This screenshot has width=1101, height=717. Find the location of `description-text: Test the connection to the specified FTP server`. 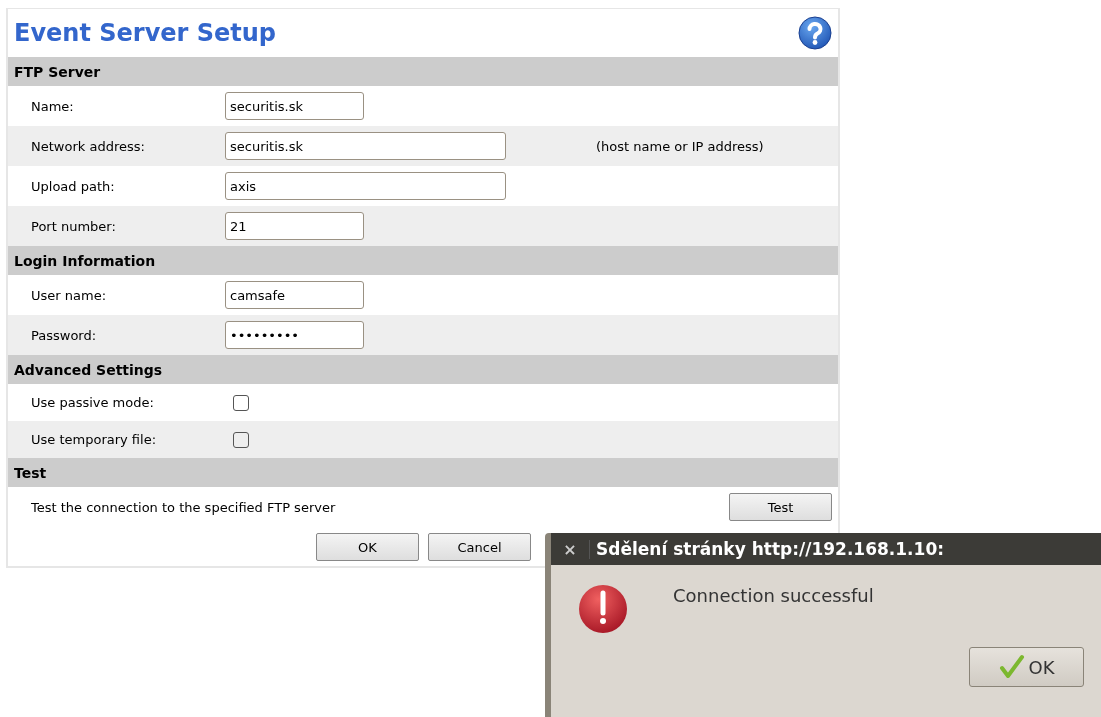

description-text: Test the connection to the specified FTP server is located at coordinates (183, 507).